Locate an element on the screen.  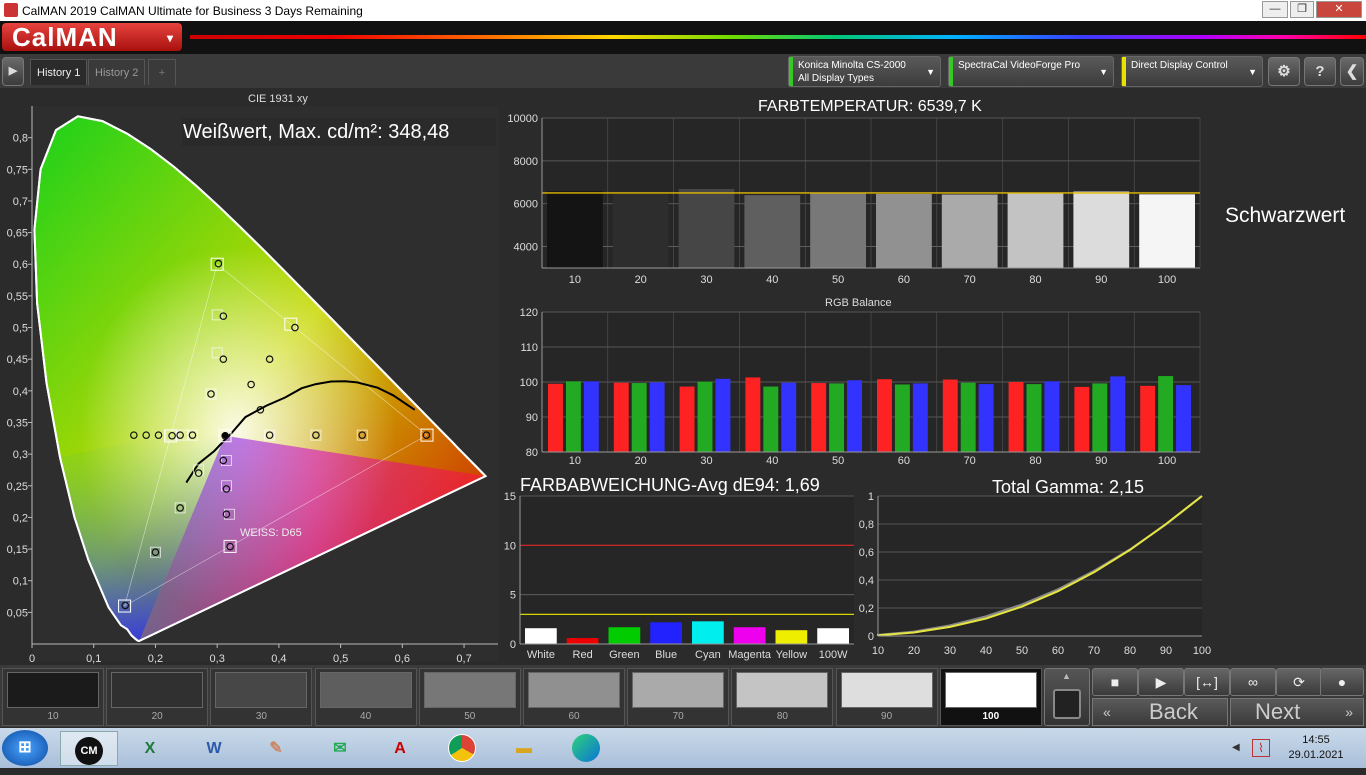
double-chevron-right-icon: » is located at coordinates (1349, 712).